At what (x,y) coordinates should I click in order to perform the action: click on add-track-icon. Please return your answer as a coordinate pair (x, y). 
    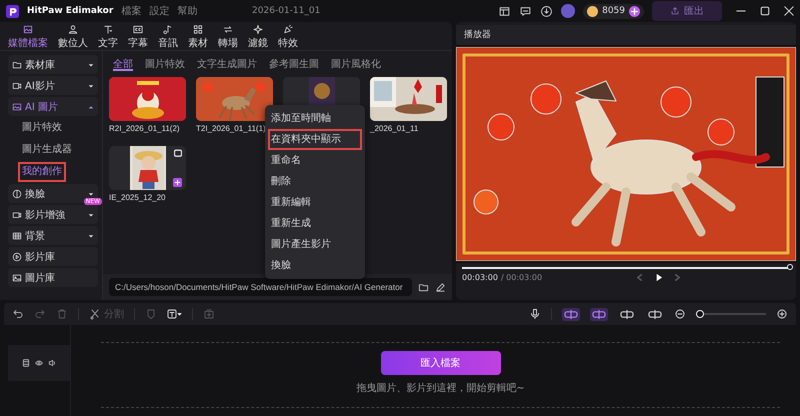
    Looking at the image, I should click on (209, 314).